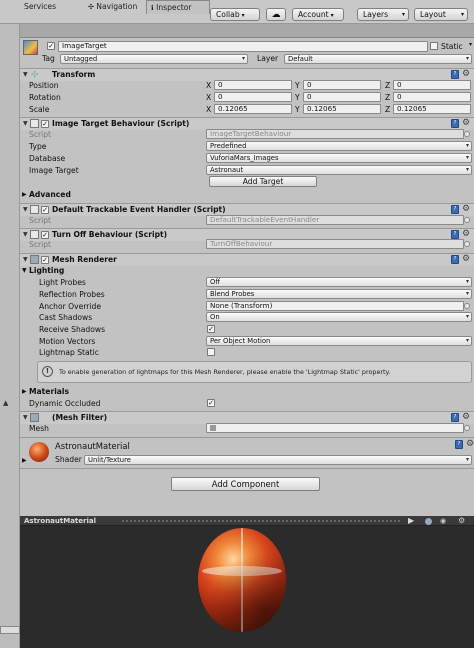  What do you see at coordinates (339, 294) in the screenshot?
I see `reflection-probes-dropdown: Blend Probes ▾` at bounding box center [339, 294].